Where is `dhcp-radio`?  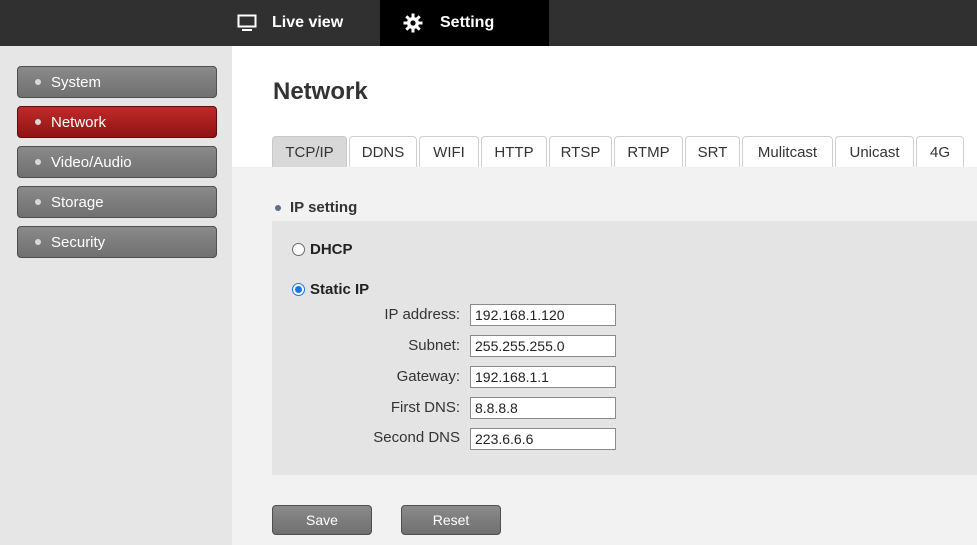 dhcp-radio is located at coordinates (298, 249).